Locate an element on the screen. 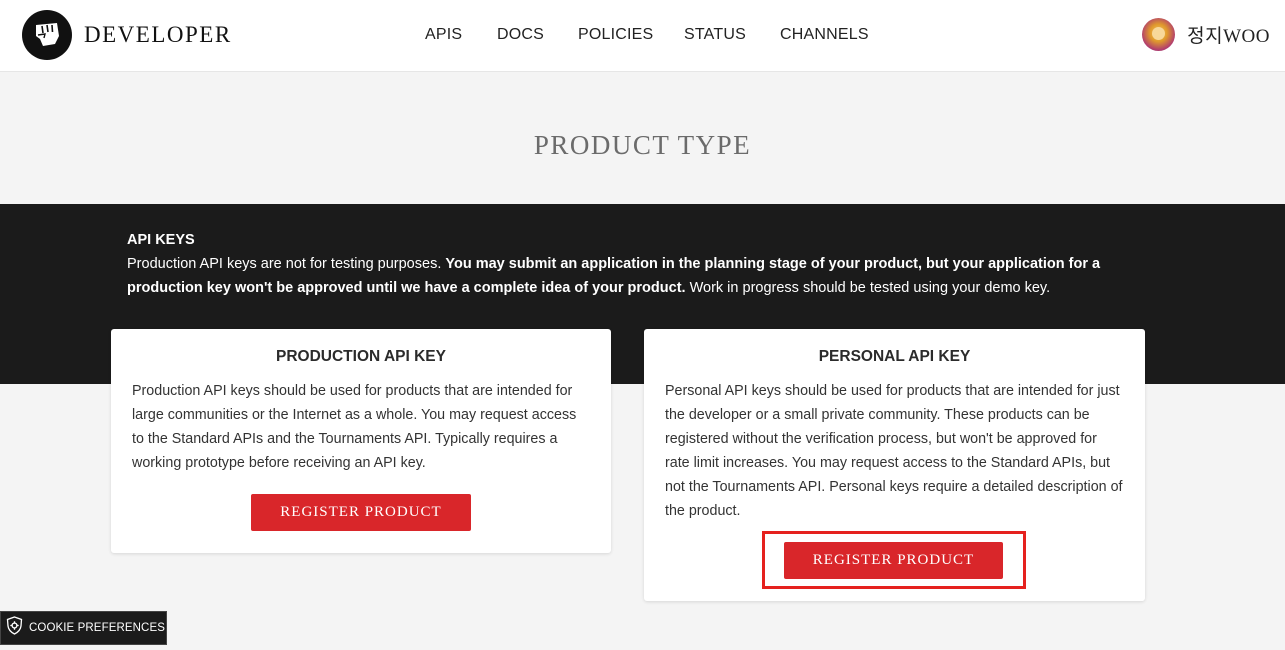 Image resolution: width=1285 pixels, height=650 pixels. page-title: PRODUCT TYPE is located at coordinates (642, 145).